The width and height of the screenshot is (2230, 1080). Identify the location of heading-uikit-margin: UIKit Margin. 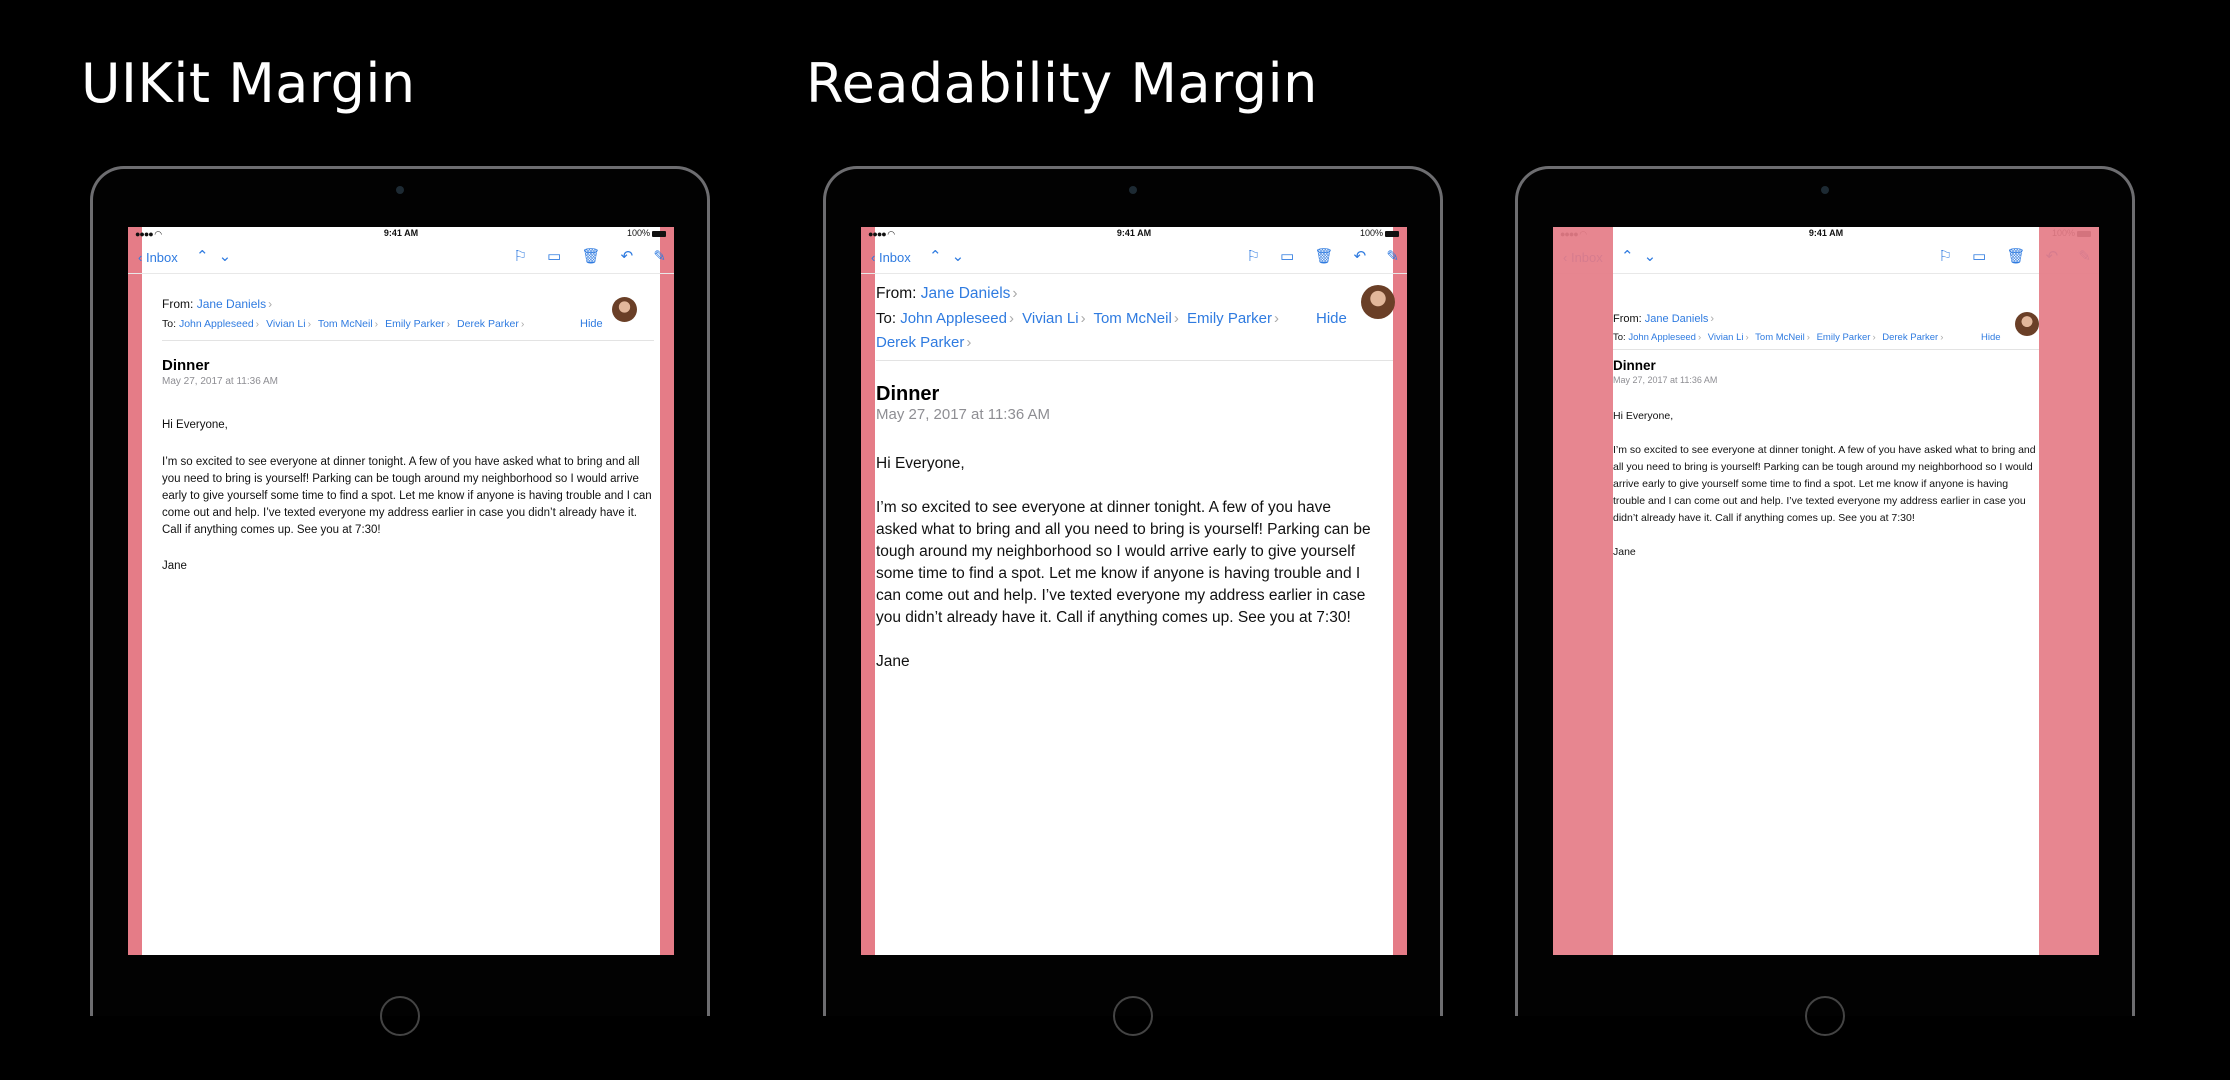
(248, 83).